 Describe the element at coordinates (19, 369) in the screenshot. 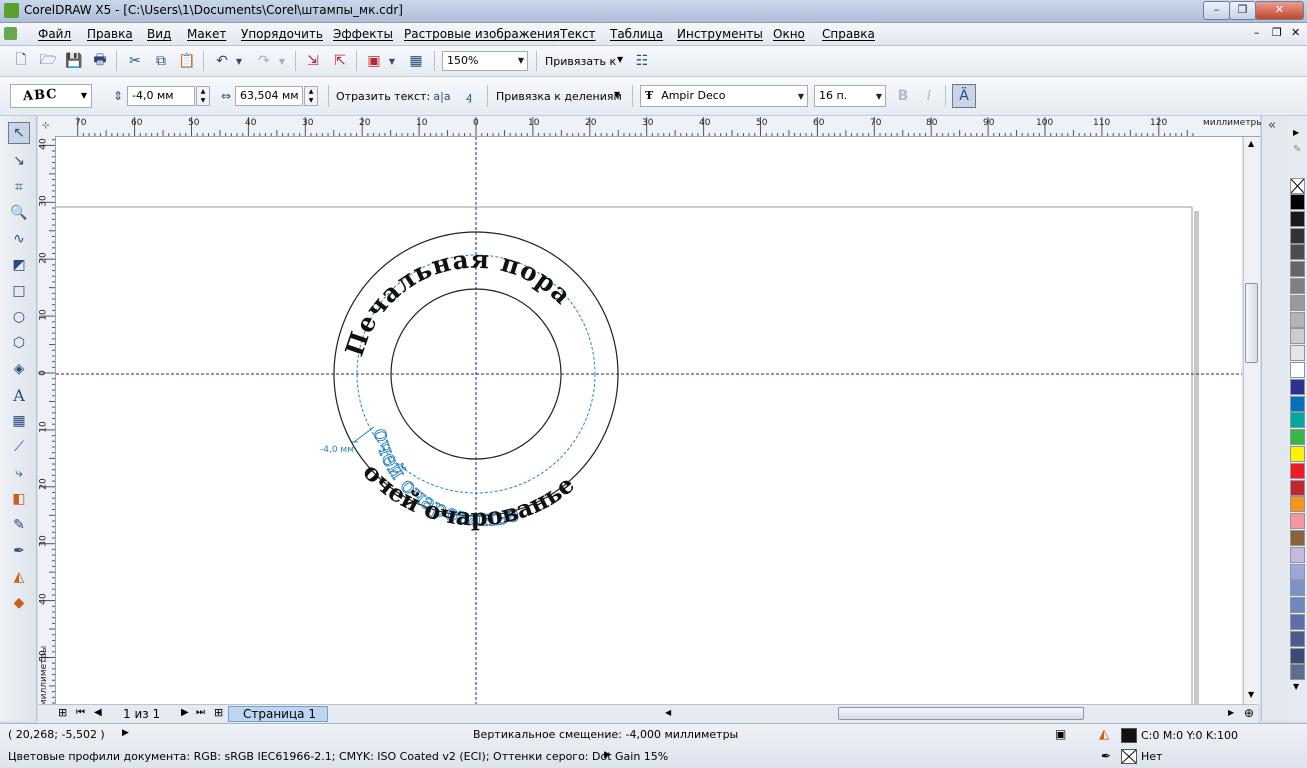

I see `basic-shapes-tool-icon: ◈` at that location.